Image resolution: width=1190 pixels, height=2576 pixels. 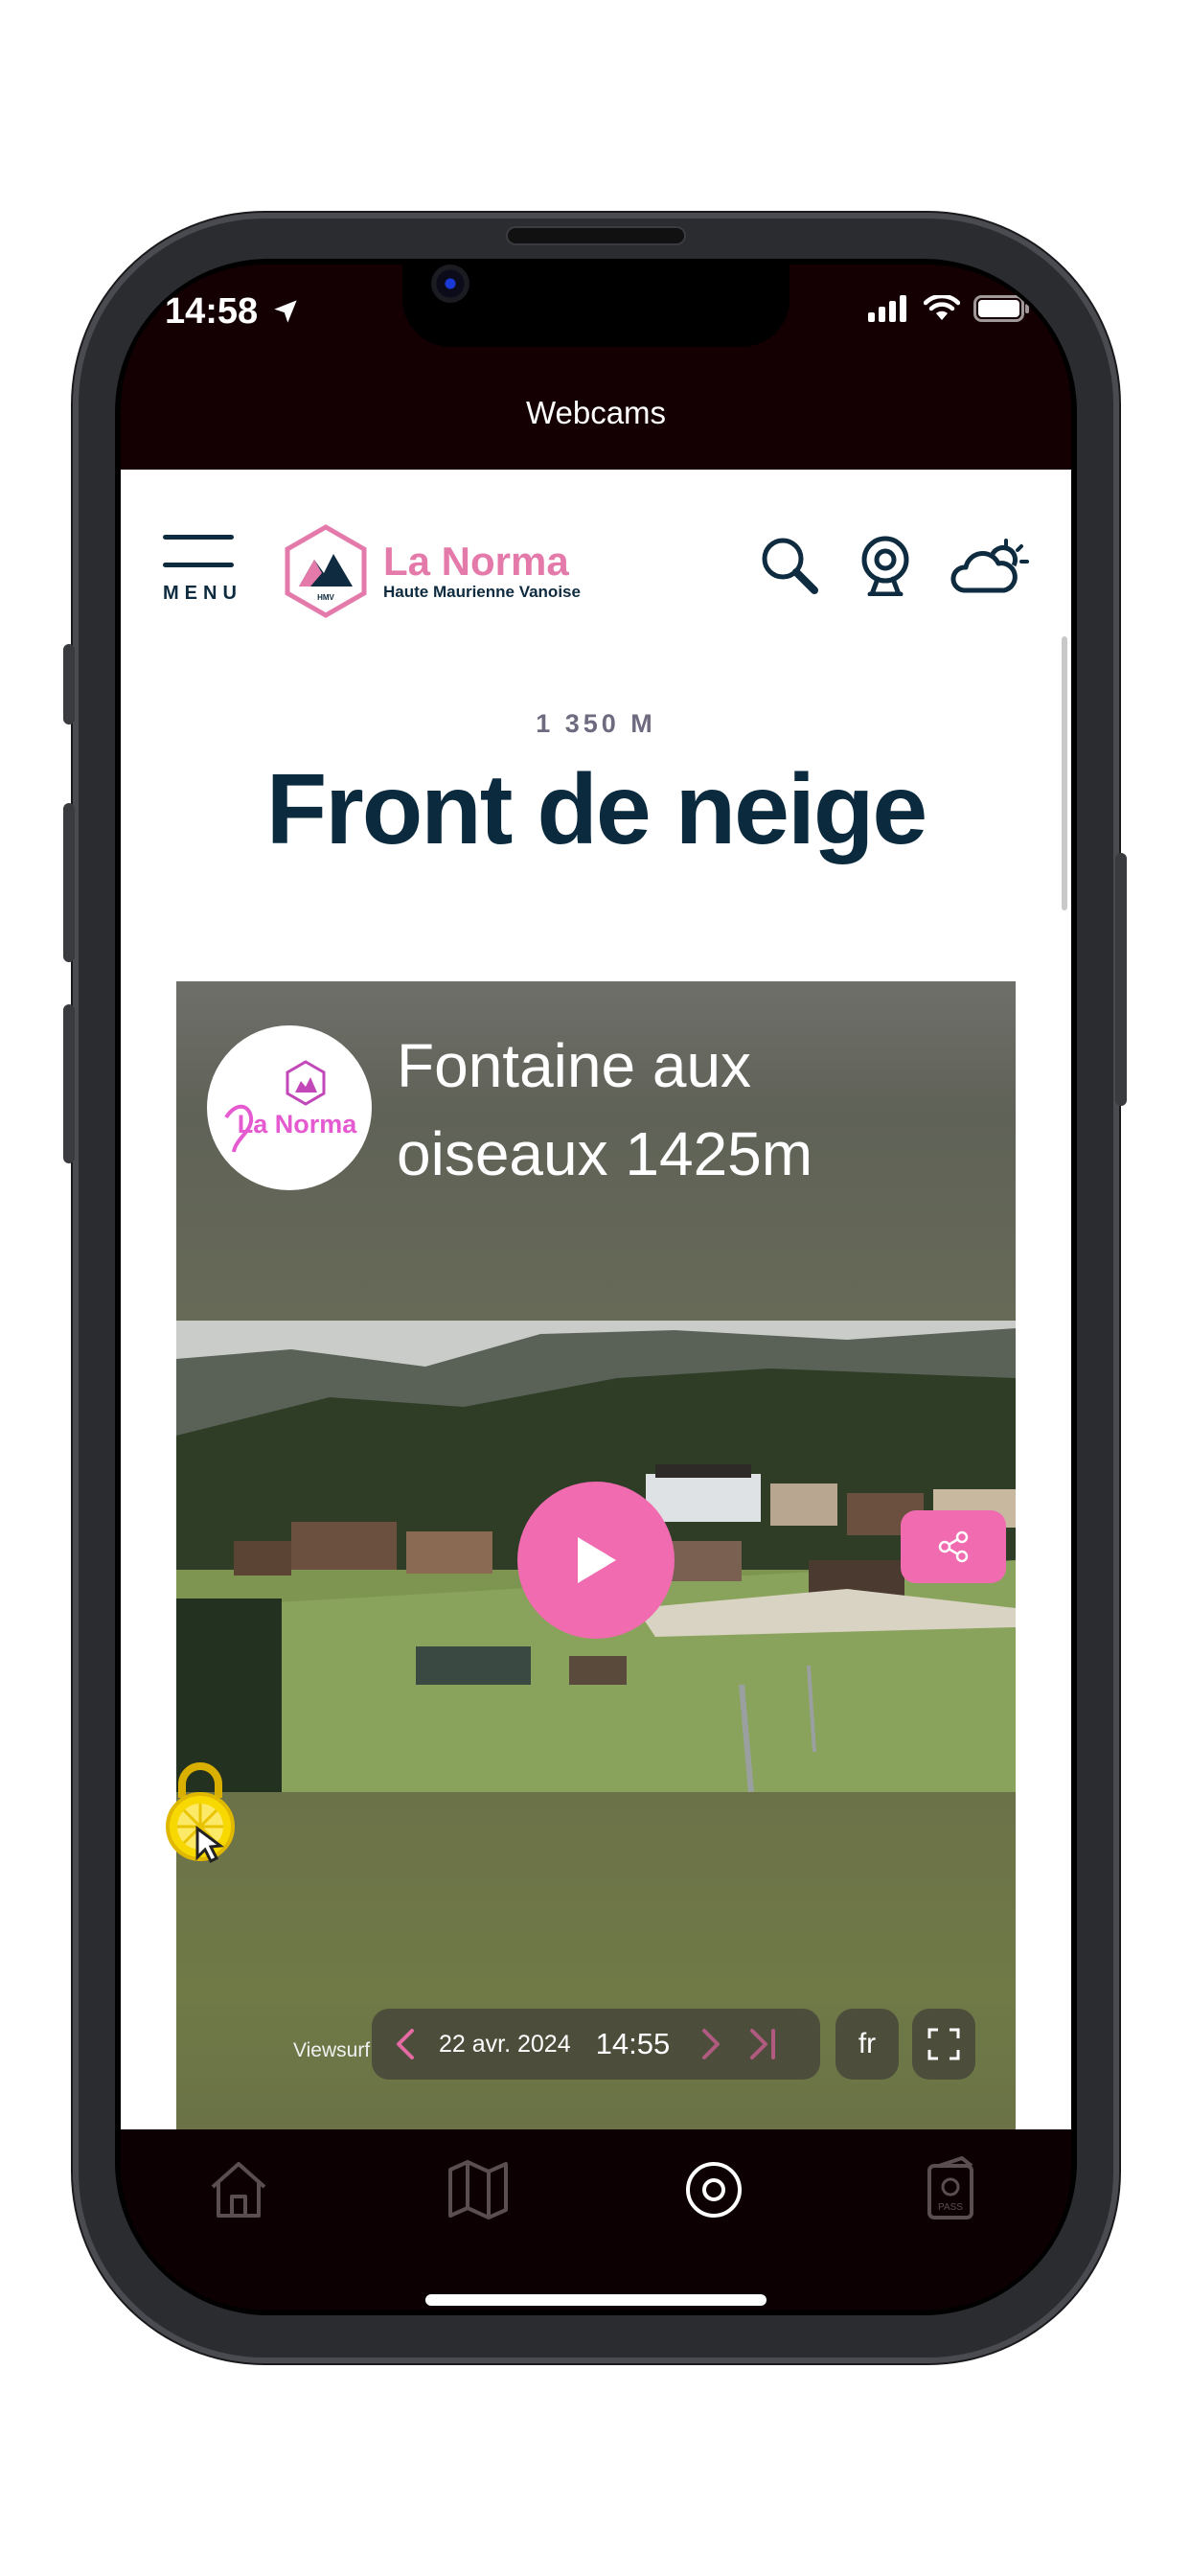 I want to click on status-time: 14:58, so click(x=232, y=312).